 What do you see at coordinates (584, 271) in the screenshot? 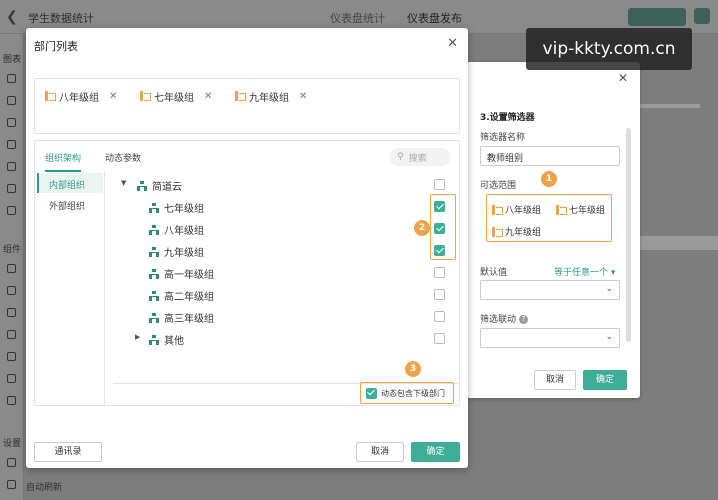
I see `default-operator-select: 等于任意一个 ▾` at bounding box center [584, 271].